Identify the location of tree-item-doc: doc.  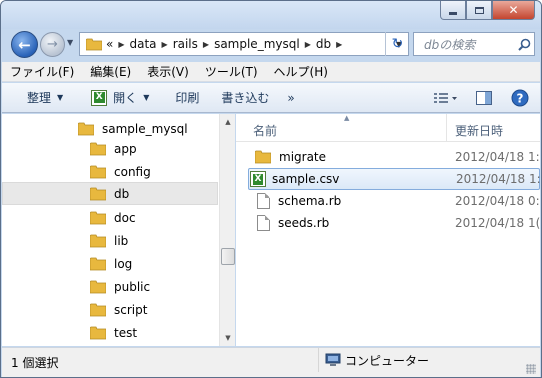
(110, 217).